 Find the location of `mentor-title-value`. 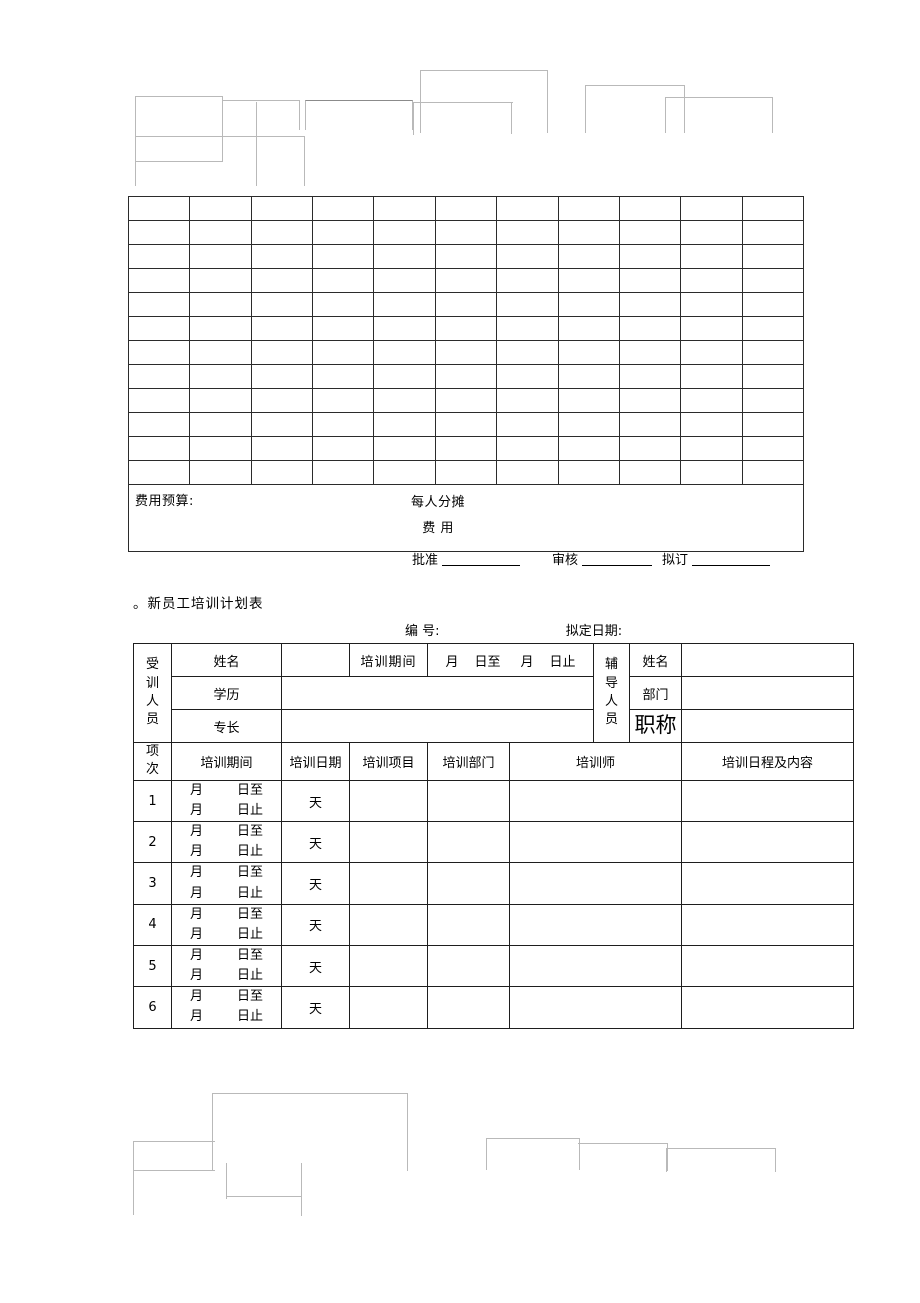

mentor-title-value is located at coordinates (767, 726).